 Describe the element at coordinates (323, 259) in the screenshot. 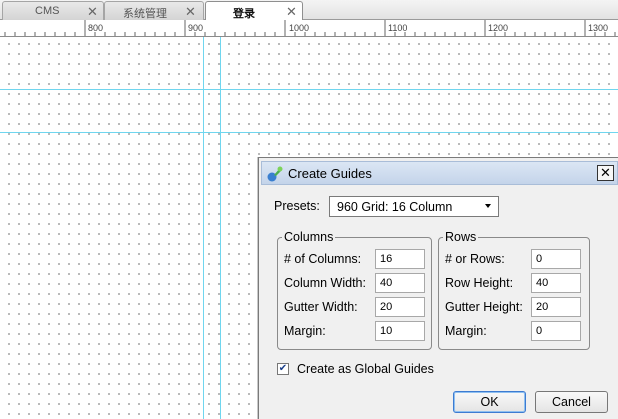

I see `columns-count-label: # of Columns:` at that location.